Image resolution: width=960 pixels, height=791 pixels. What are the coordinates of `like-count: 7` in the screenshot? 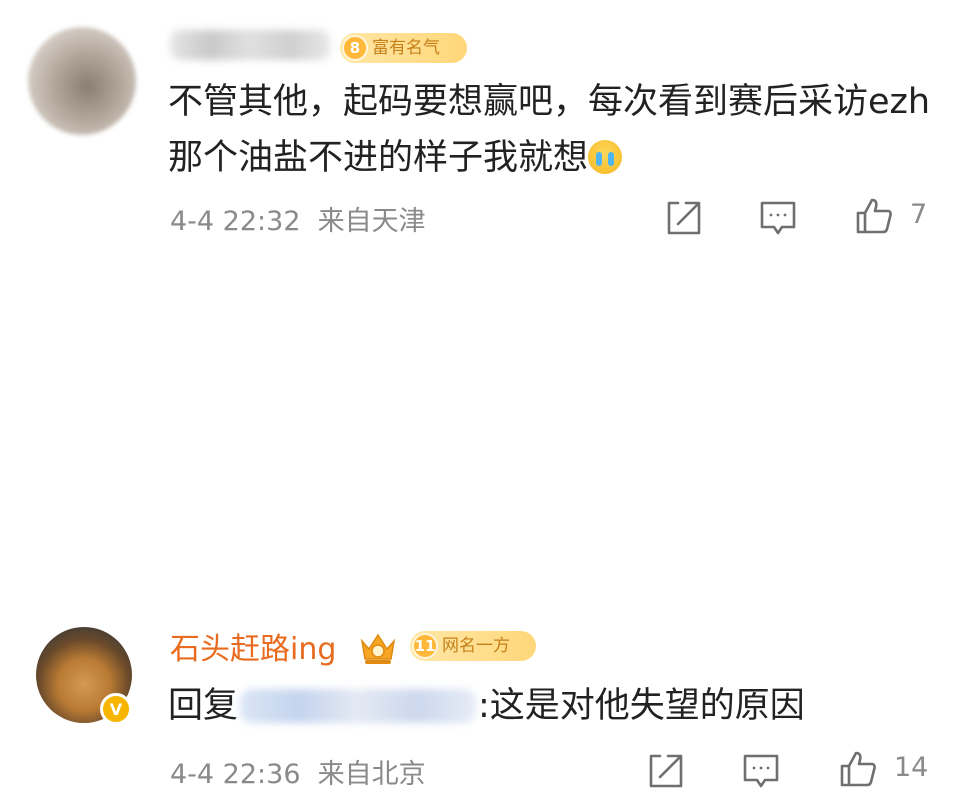 It's located at (919, 214).